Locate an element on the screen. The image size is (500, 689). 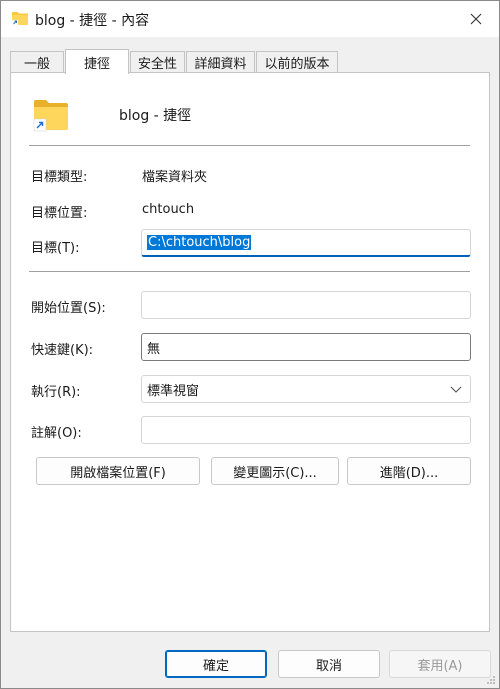
run-select: 標準視窗 is located at coordinates (306, 389).